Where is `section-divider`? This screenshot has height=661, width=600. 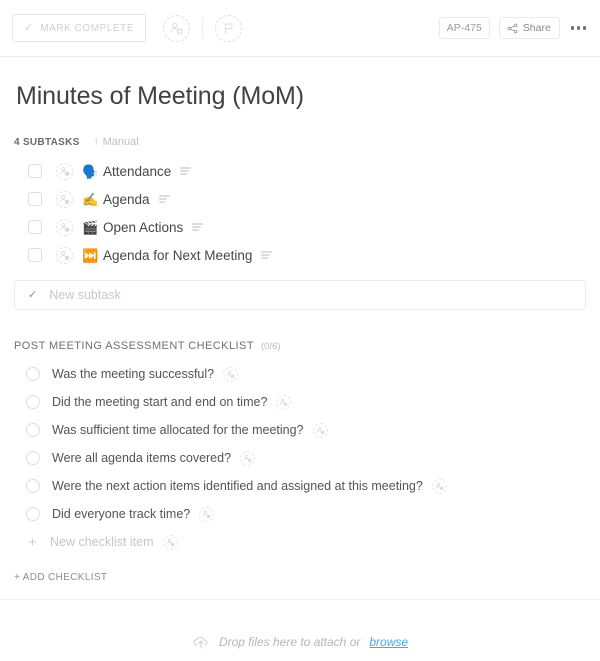
section-divider is located at coordinates (300, 599).